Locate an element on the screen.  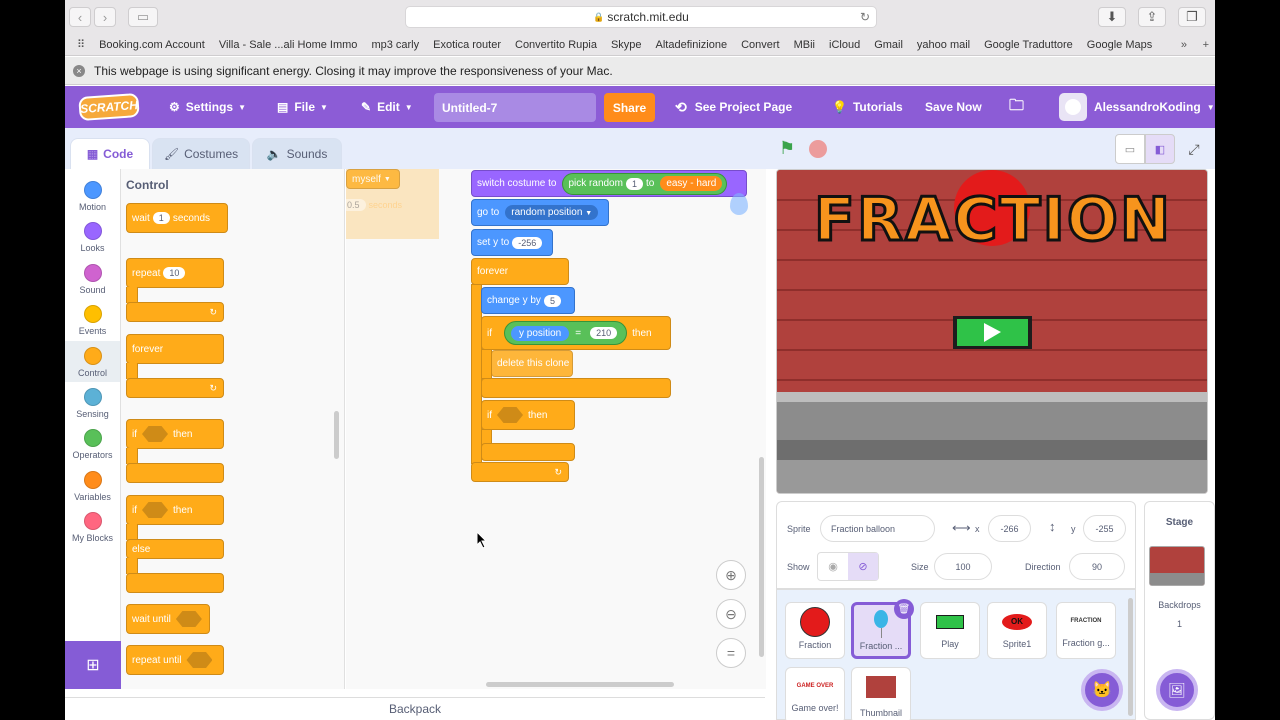
zoom-reset-button: = is located at coordinates (731, 653).